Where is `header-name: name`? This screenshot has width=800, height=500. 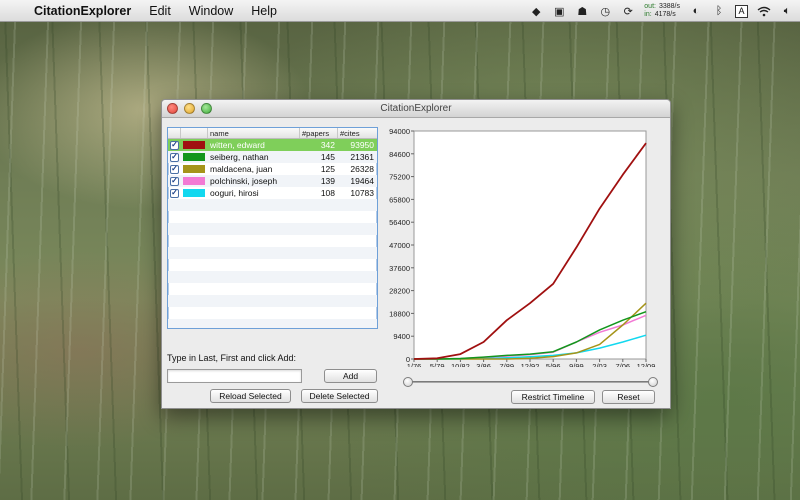
header-name: name is located at coordinates (254, 133).